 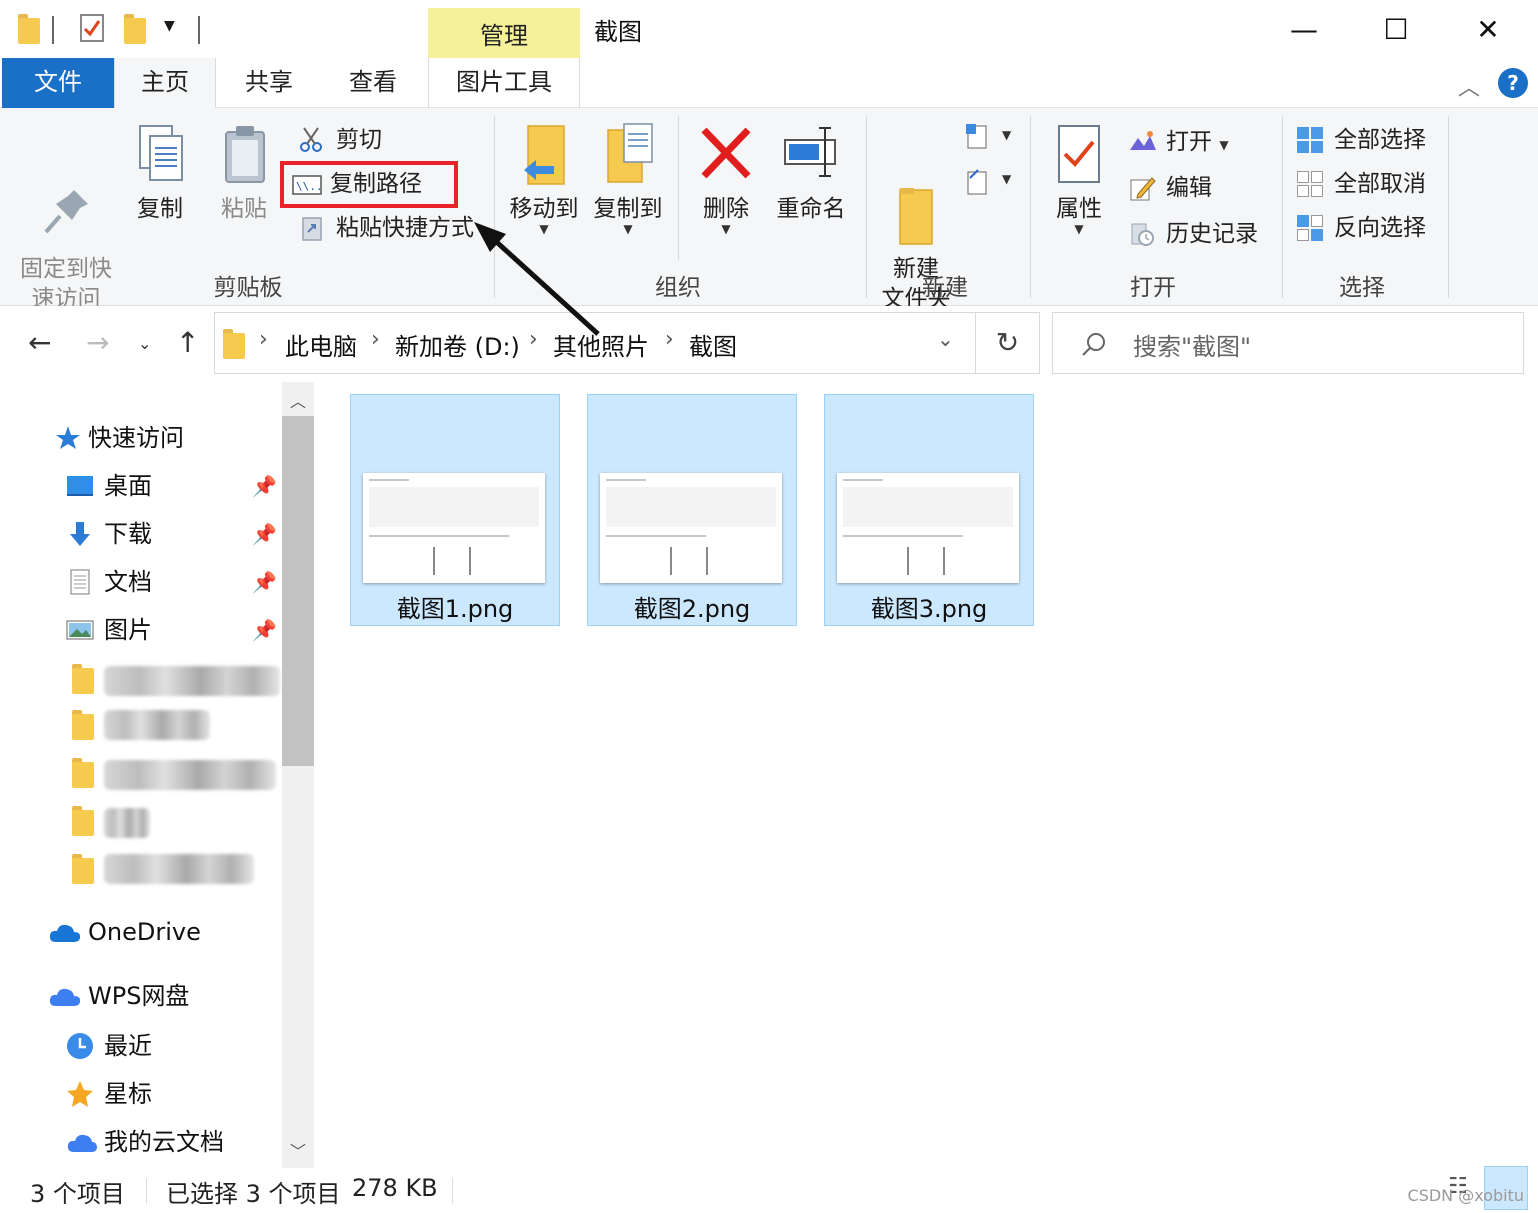 I want to click on refresh-button: ↻, so click(x=1008, y=343).